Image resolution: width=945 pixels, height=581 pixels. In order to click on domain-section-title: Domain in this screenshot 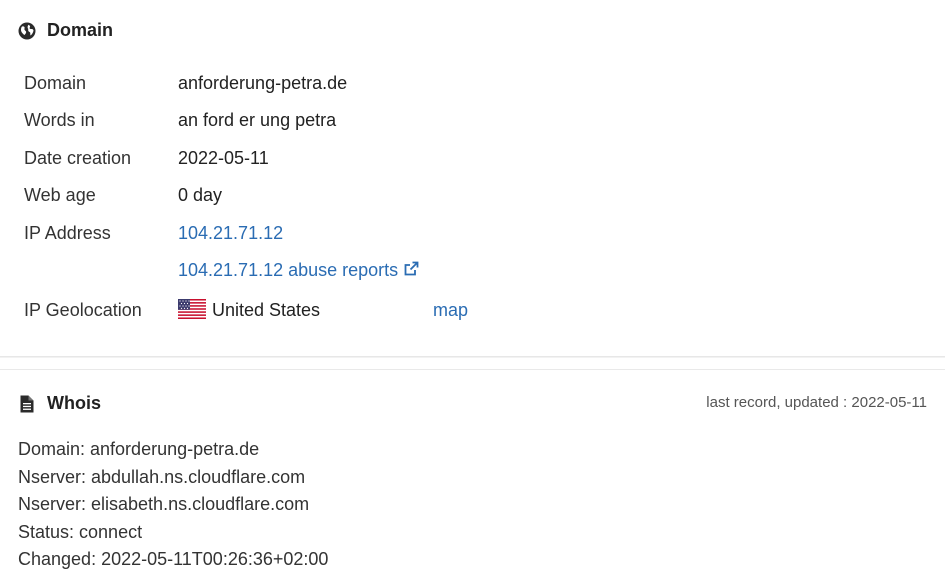, I will do `click(80, 30)`.